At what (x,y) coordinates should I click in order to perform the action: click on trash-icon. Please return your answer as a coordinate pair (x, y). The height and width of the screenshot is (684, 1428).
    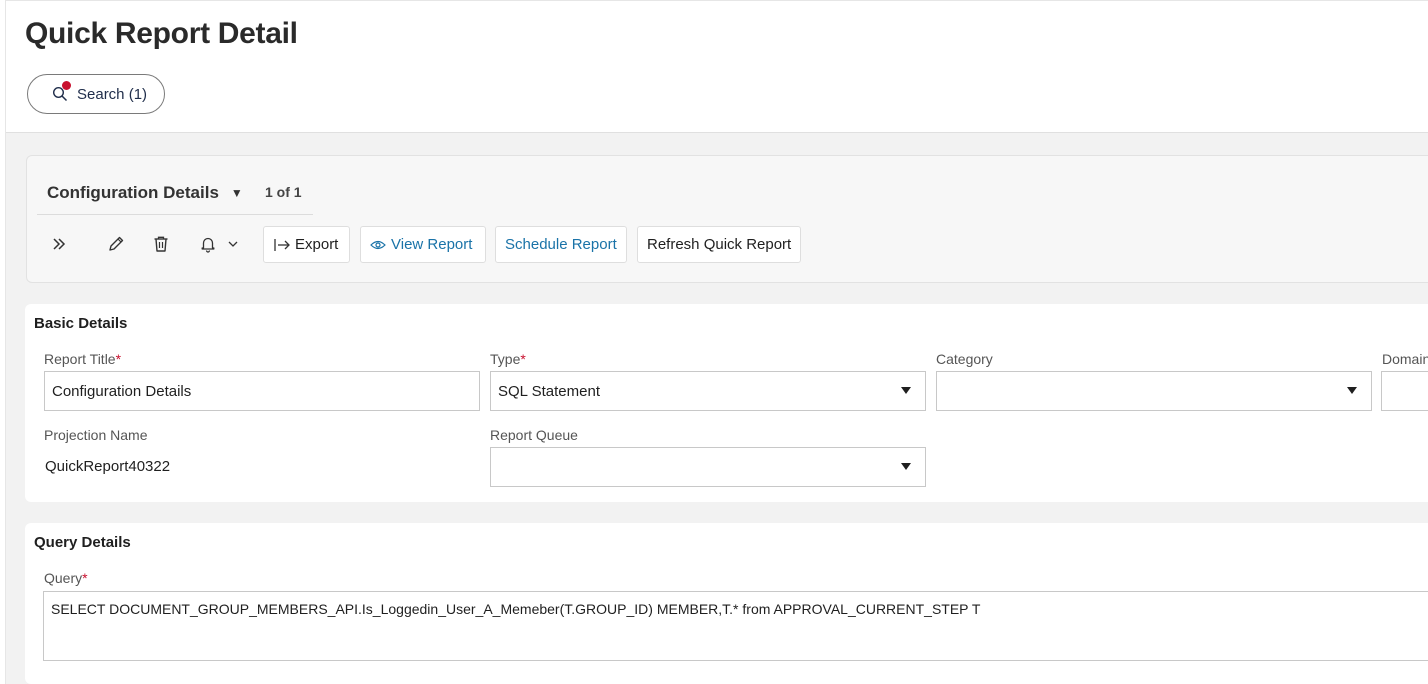
    Looking at the image, I should click on (161, 244).